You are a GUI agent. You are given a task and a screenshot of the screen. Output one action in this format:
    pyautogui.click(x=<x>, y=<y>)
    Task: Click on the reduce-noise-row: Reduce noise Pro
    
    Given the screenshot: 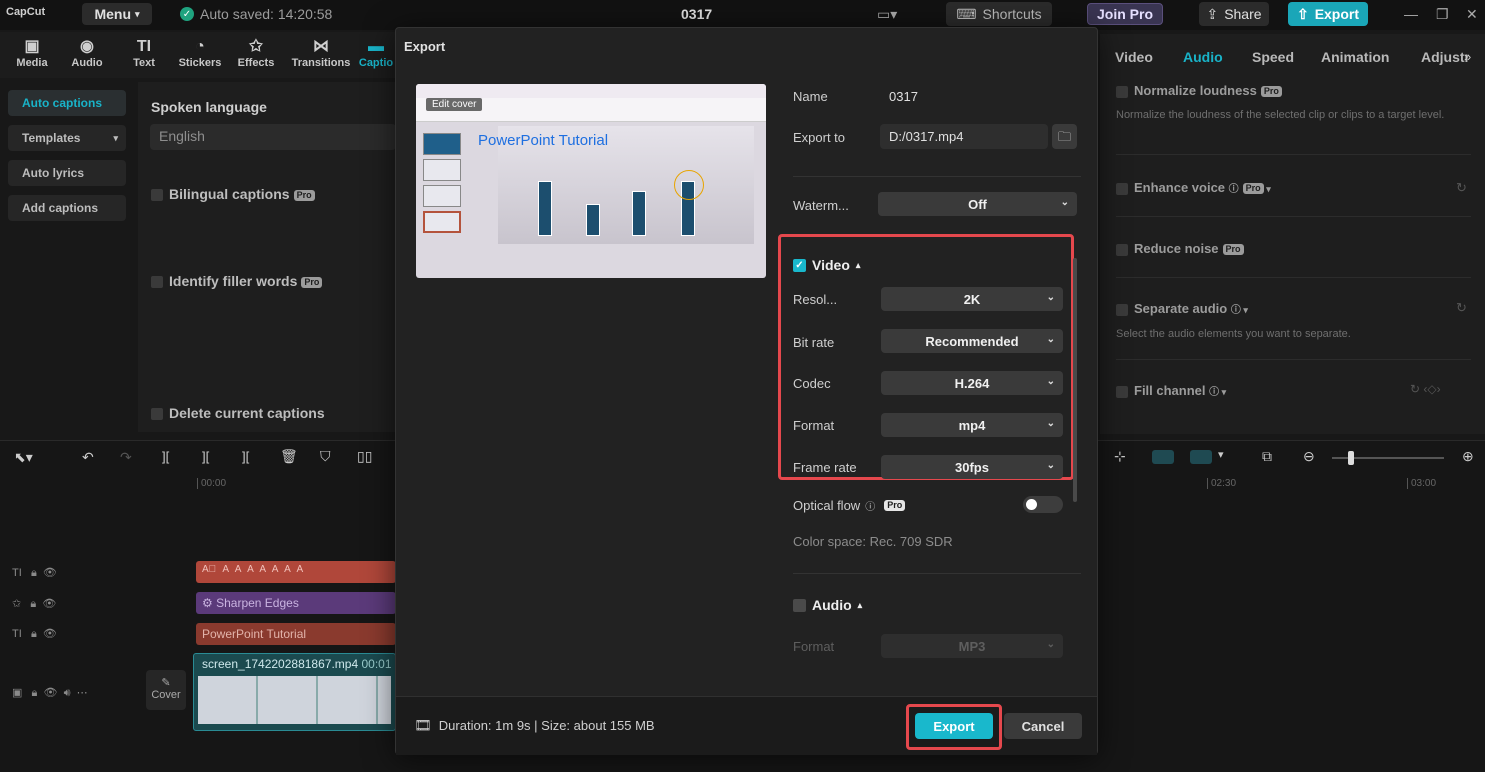 What is the action you would take?
    pyautogui.click(x=1180, y=248)
    